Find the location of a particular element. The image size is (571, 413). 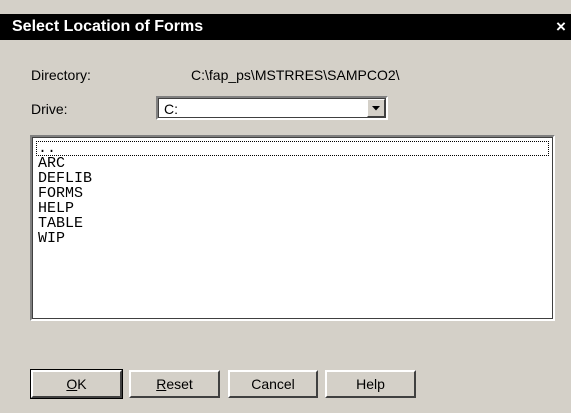

ok-label-rest: K is located at coordinates (82, 384).